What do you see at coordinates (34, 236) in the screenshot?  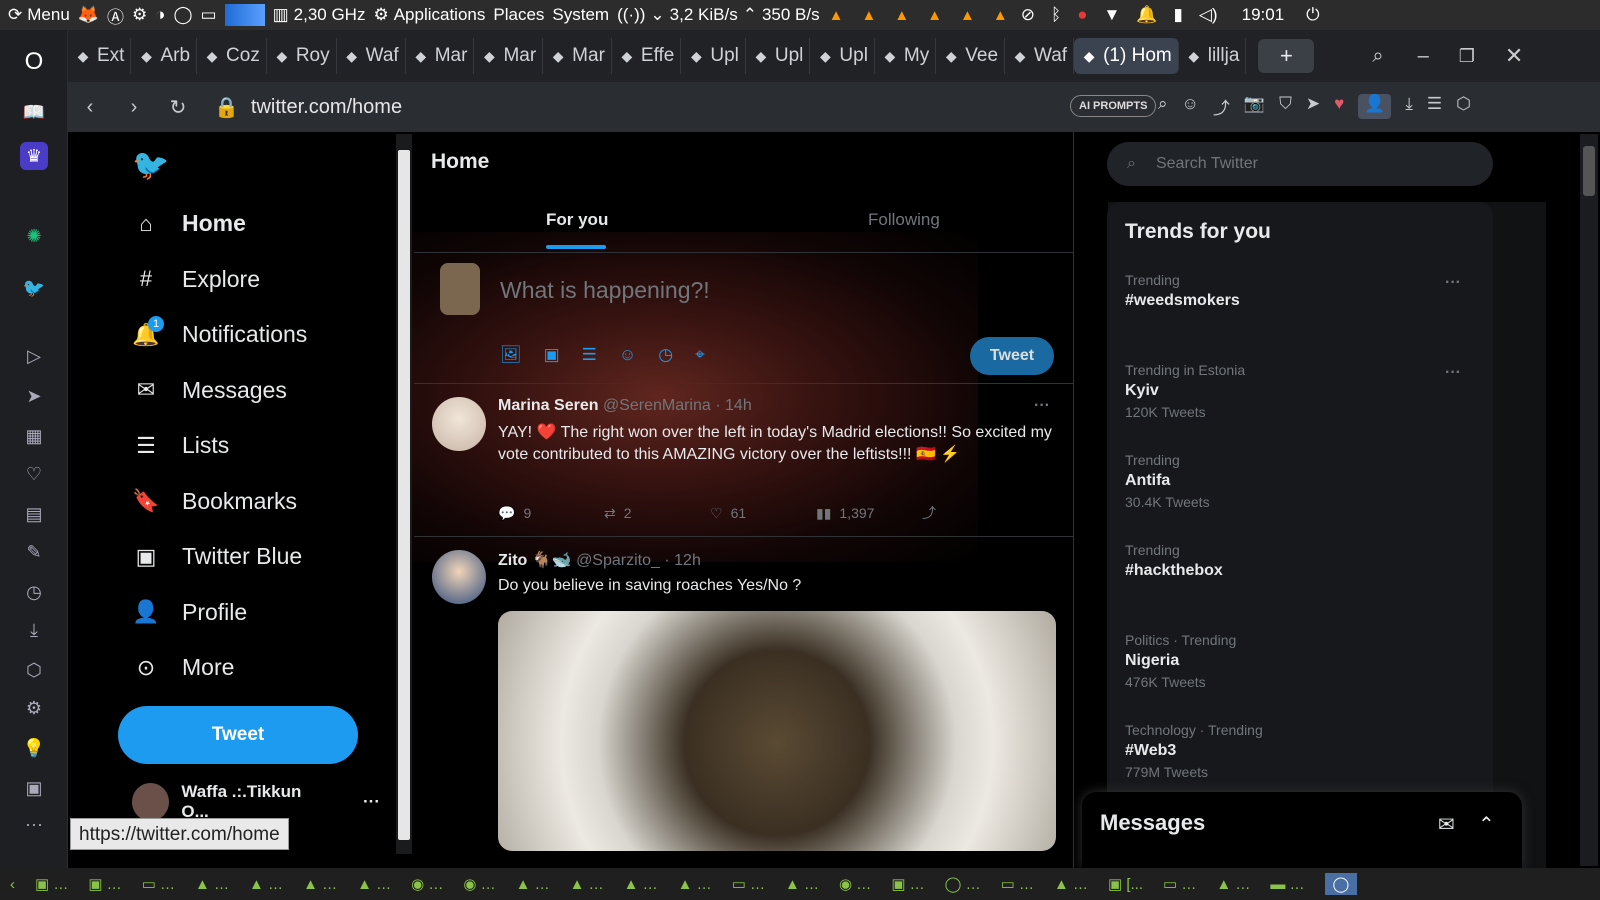 I see `chatgpt-icon: ✺` at bounding box center [34, 236].